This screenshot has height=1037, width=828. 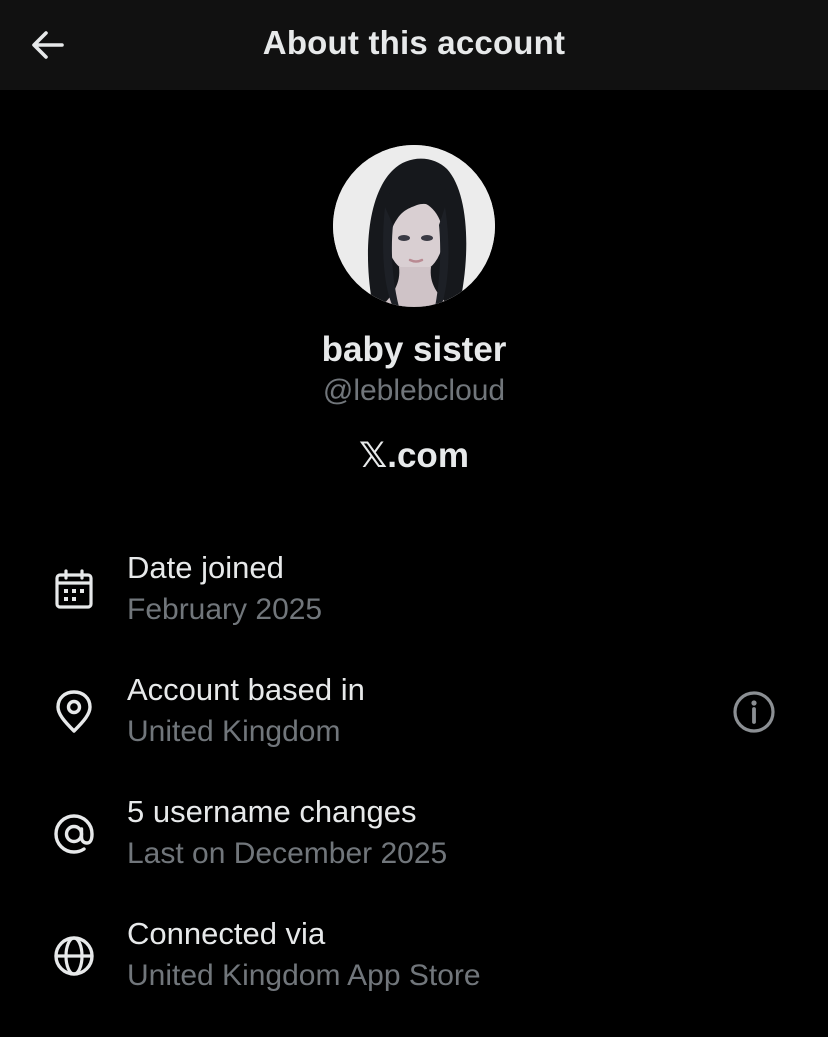 I want to click on display-name: baby sister, so click(x=414, y=349).